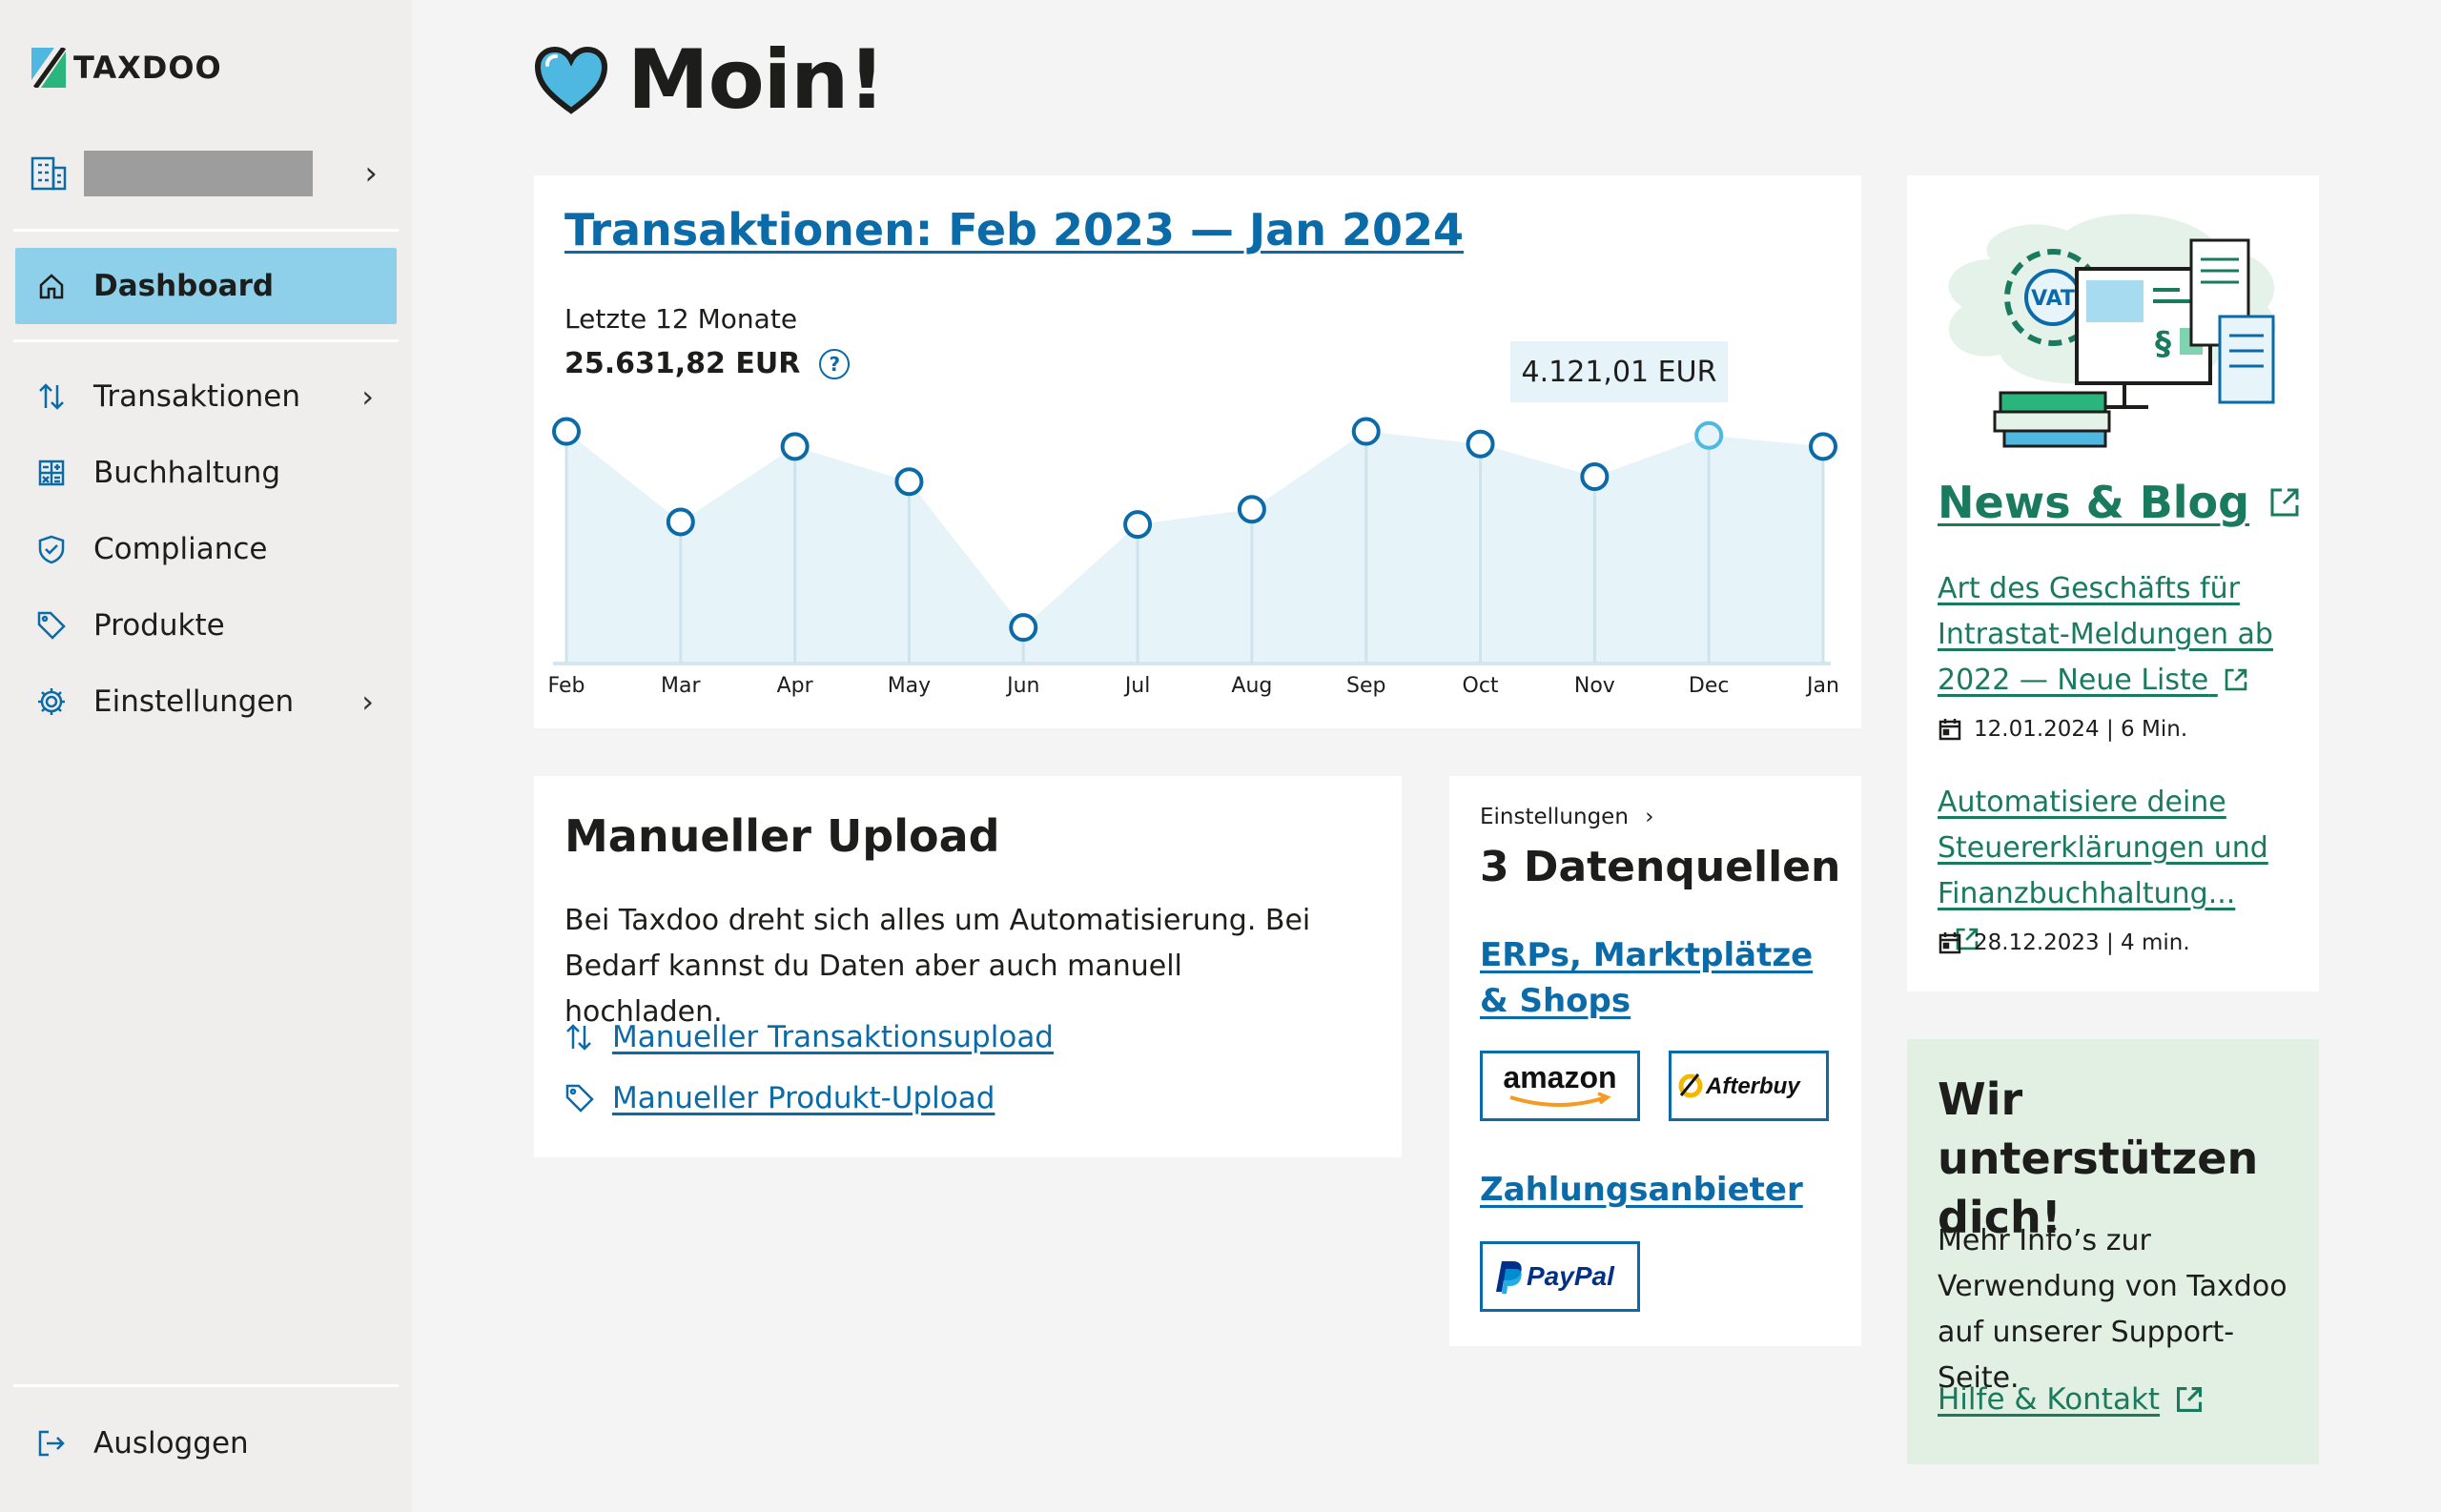 The image size is (2441, 1512). I want to click on news-blog-link: News & Blog, so click(2119, 502).